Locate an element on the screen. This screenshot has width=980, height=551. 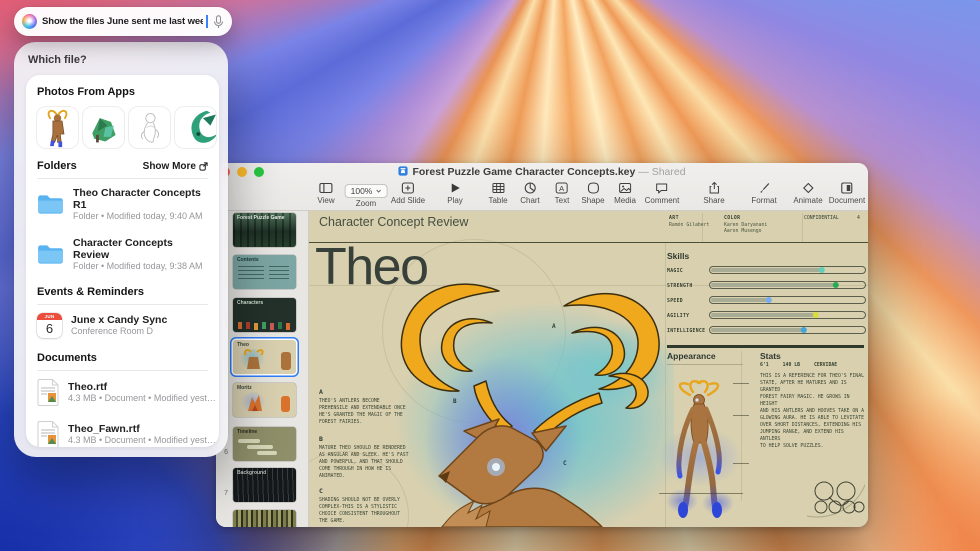
calendar-icon: JUN 6 is located at coordinates (49, 325).